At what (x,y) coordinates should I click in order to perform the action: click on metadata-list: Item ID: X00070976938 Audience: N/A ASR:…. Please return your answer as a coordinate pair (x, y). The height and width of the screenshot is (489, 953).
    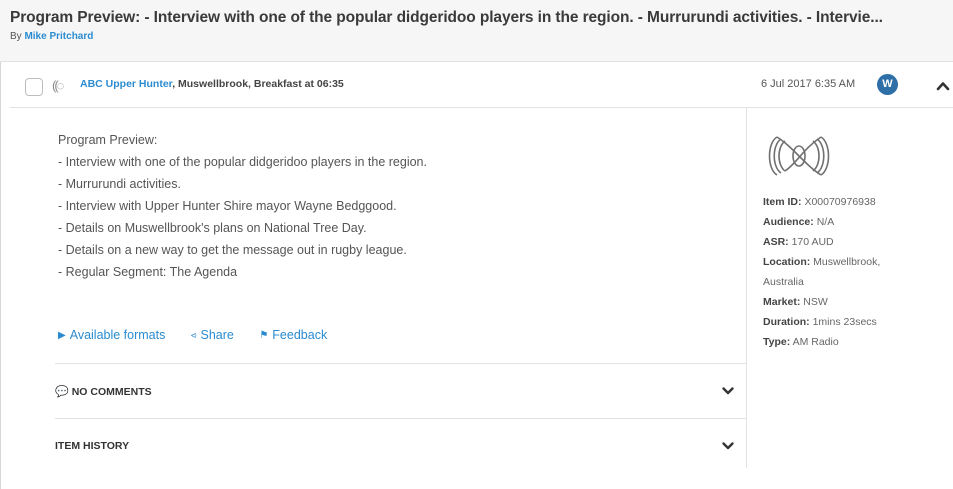
    Looking at the image, I should click on (855, 272).